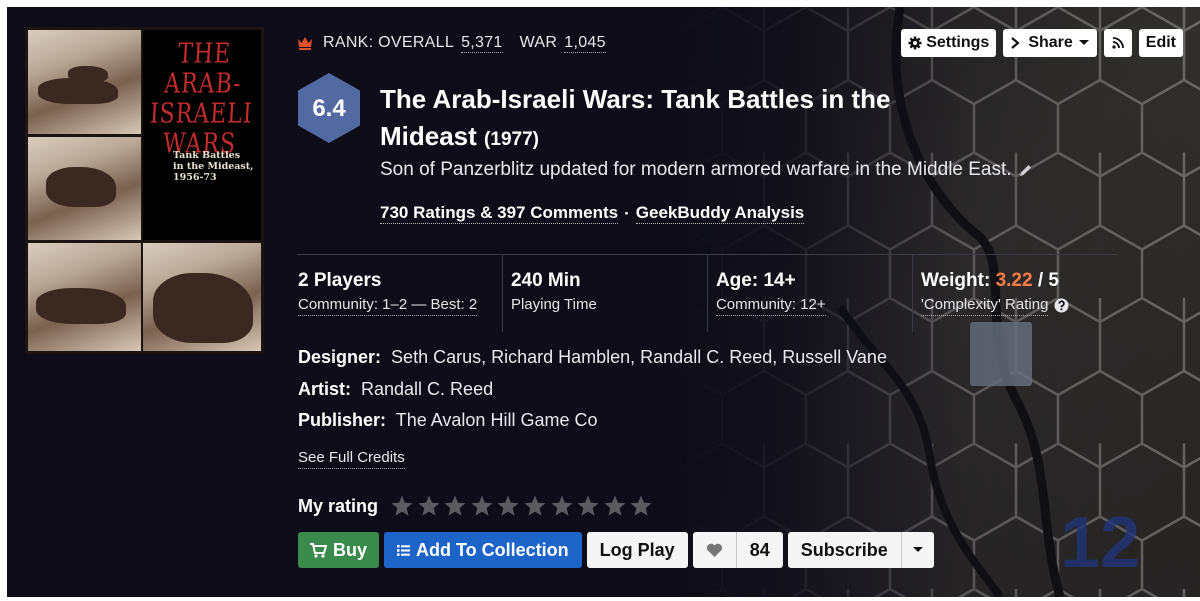  I want to click on cover-photo-vehicle, so click(84, 297).